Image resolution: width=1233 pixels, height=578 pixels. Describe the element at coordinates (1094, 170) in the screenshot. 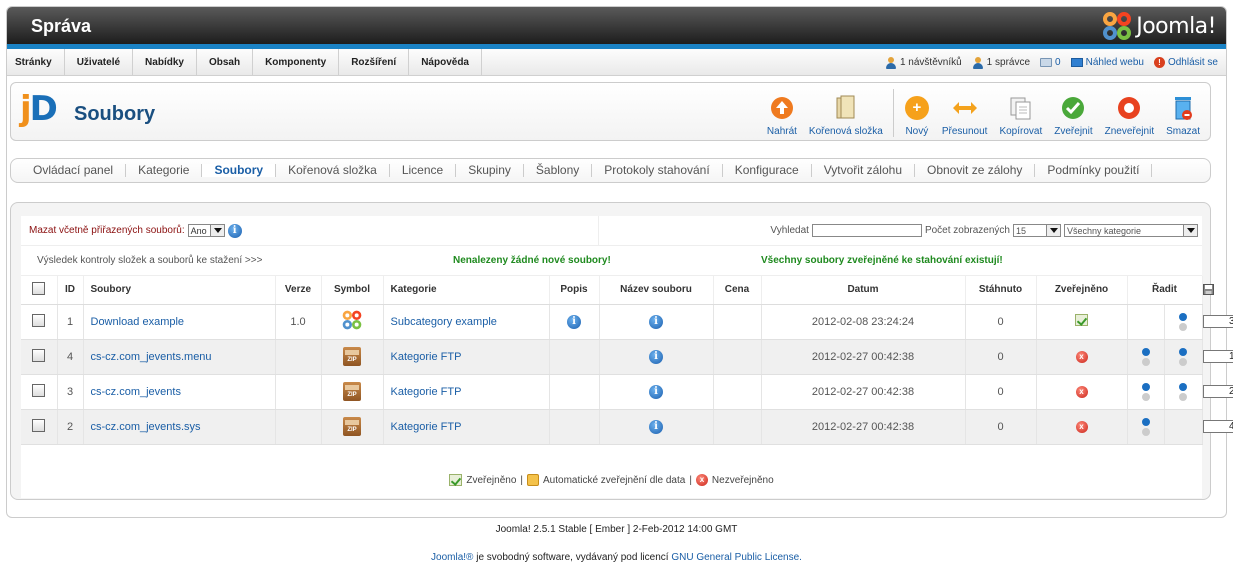

I see `tab-terms: Podmínky použití` at that location.